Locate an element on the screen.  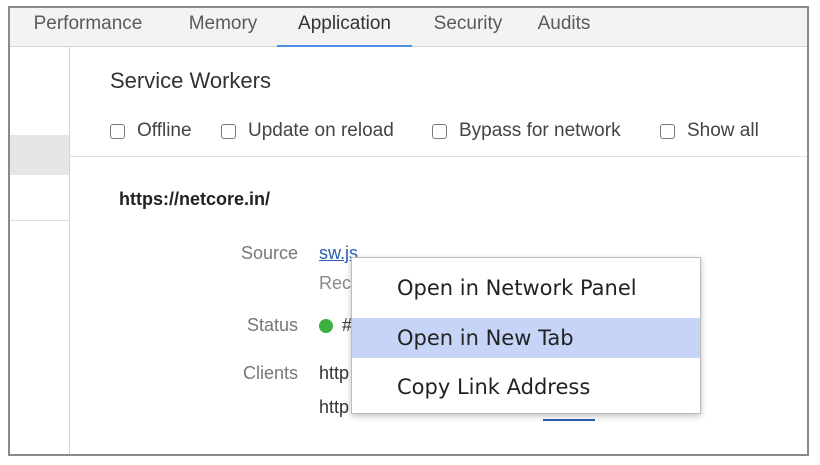
status-indicator-dot is located at coordinates (326, 326).